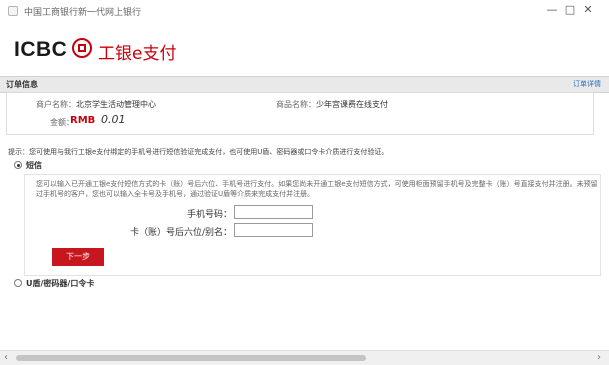 This screenshot has width=609, height=365. What do you see at coordinates (60, 283) in the screenshot?
I see `ushield-option-label: U盾/密码器/口令卡` at bounding box center [60, 283].